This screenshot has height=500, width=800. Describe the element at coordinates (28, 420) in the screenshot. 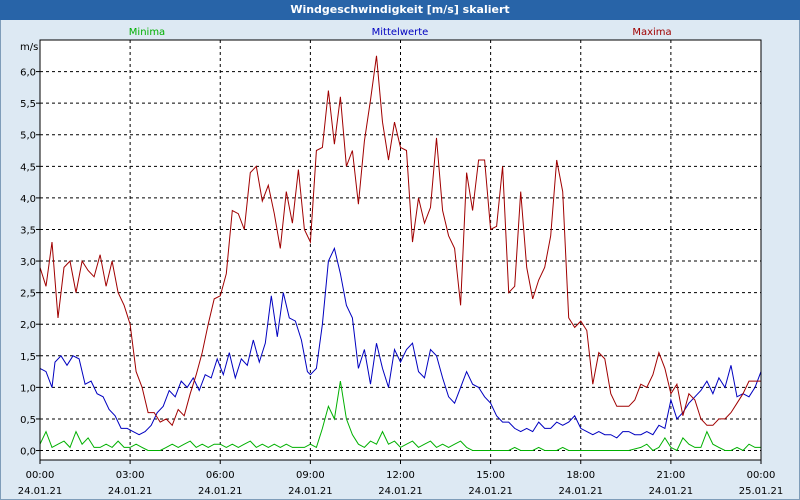

I see `y-tick-label: 0,5` at that location.